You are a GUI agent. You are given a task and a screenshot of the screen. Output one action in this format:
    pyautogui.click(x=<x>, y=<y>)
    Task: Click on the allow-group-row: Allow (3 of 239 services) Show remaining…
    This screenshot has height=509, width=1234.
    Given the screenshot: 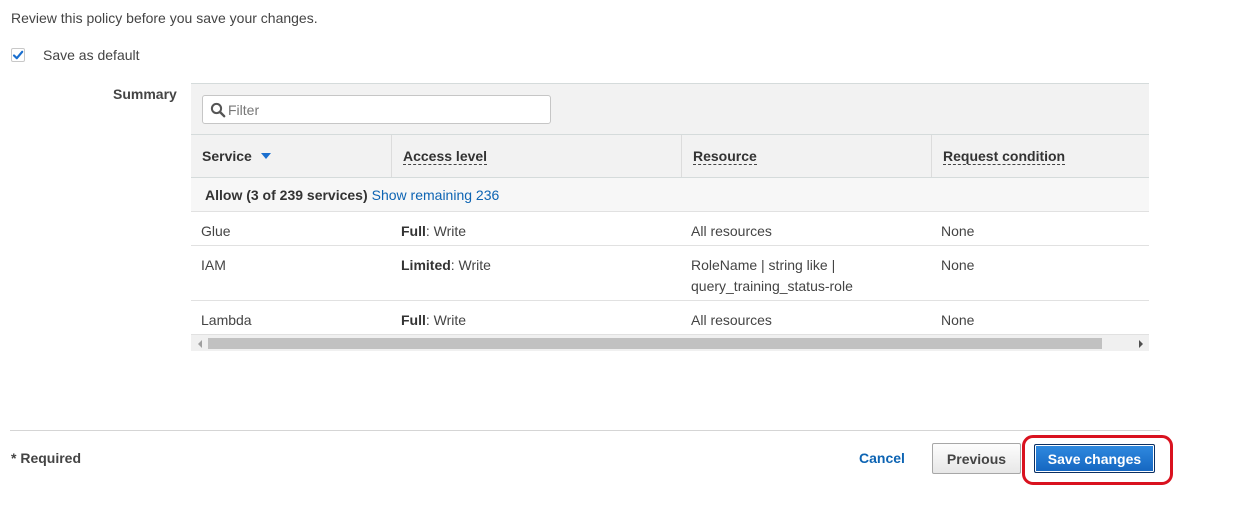 What is the action you would take?
    pyautogui.click(x=670, y=195)
    